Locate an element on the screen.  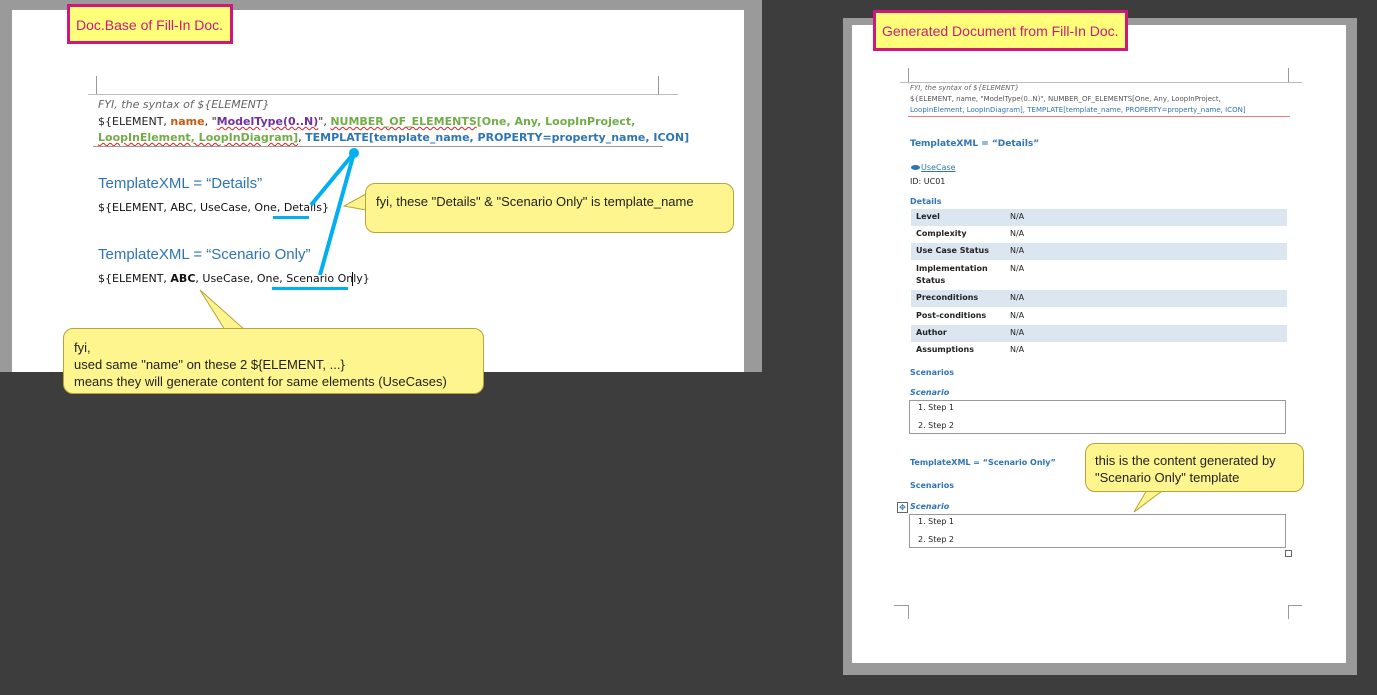
footer-mark-right-h is located at coordinates (1295, 605).